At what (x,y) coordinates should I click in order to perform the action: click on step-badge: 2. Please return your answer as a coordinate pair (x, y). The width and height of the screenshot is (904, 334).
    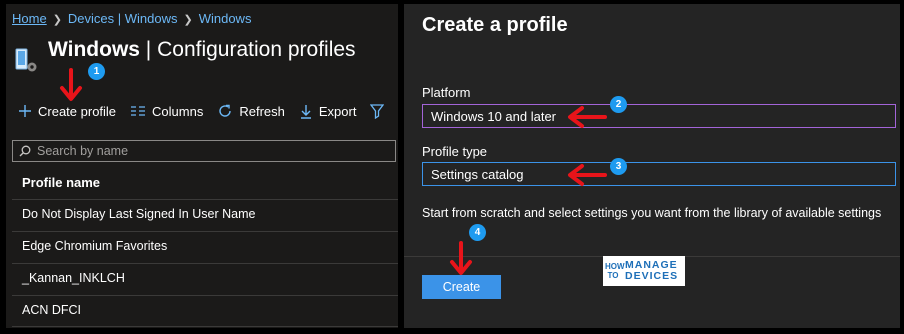
    Looking at the image, I should click on (618, 104).